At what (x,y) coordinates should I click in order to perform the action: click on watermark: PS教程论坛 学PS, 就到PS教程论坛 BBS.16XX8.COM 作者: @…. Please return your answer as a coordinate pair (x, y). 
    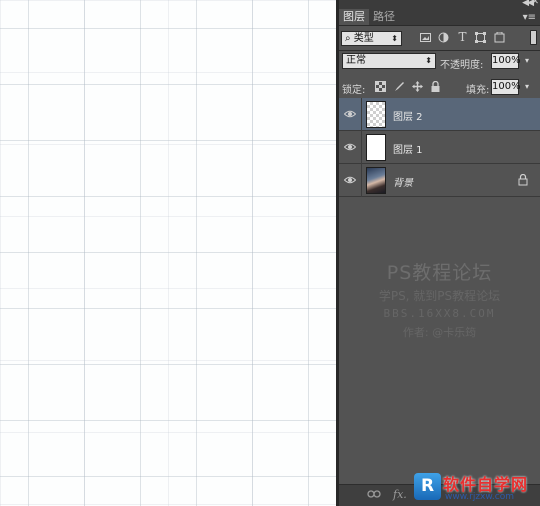
    Looking at the image, I should click on (439, 299).